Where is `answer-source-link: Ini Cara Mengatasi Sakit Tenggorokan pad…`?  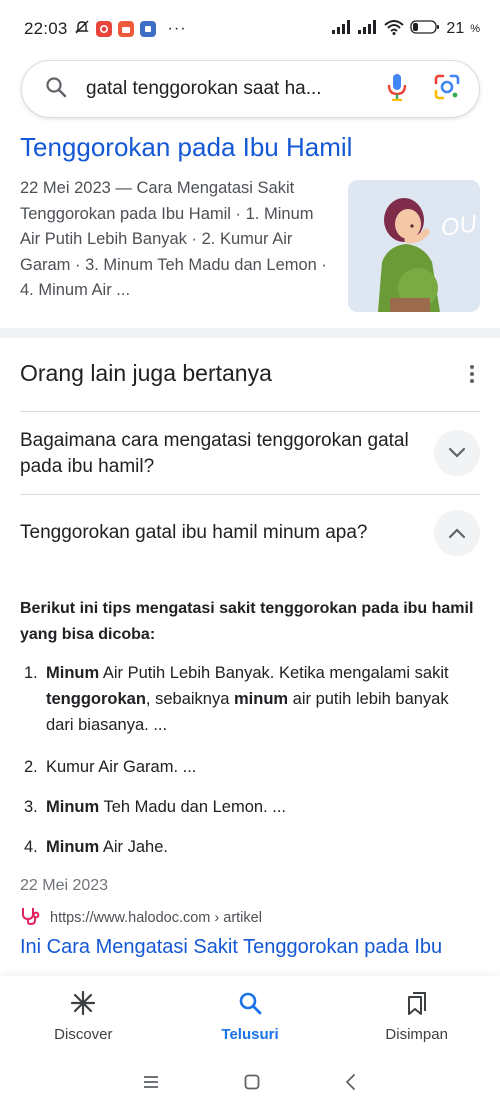 answer-source-link: Ini Cara Mengatasi Sakit Tenggorokan pad… is located at coordinates (231, 947).